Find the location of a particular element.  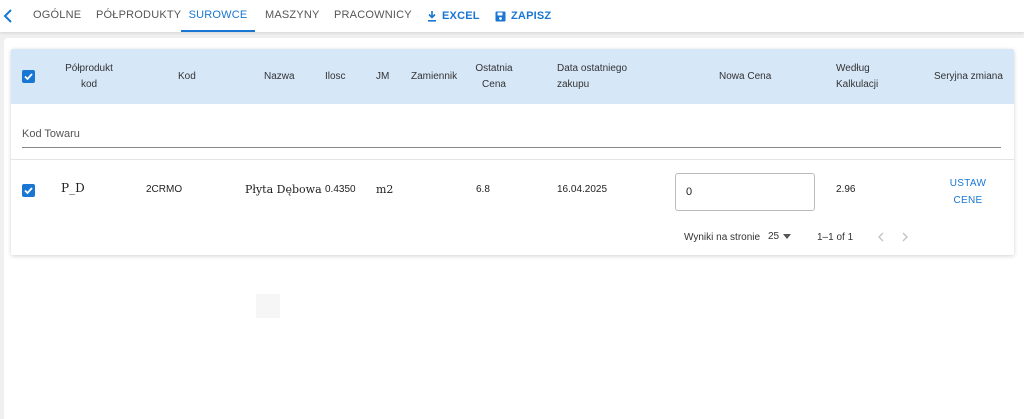

cell-ostatnia-cena: 6.8 is located at coordinates (483, 189).